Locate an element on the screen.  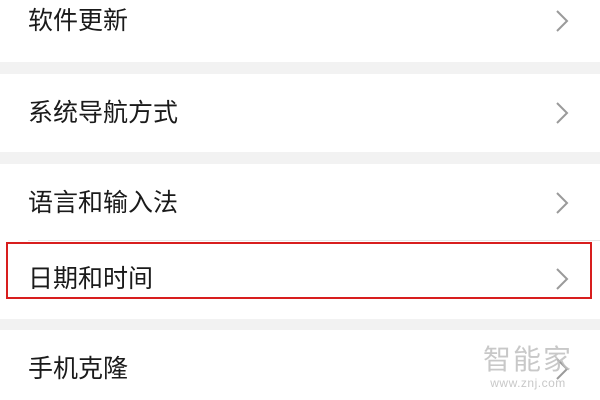
settings-item-label: 软件更新 is located at coordinates (78, 20).